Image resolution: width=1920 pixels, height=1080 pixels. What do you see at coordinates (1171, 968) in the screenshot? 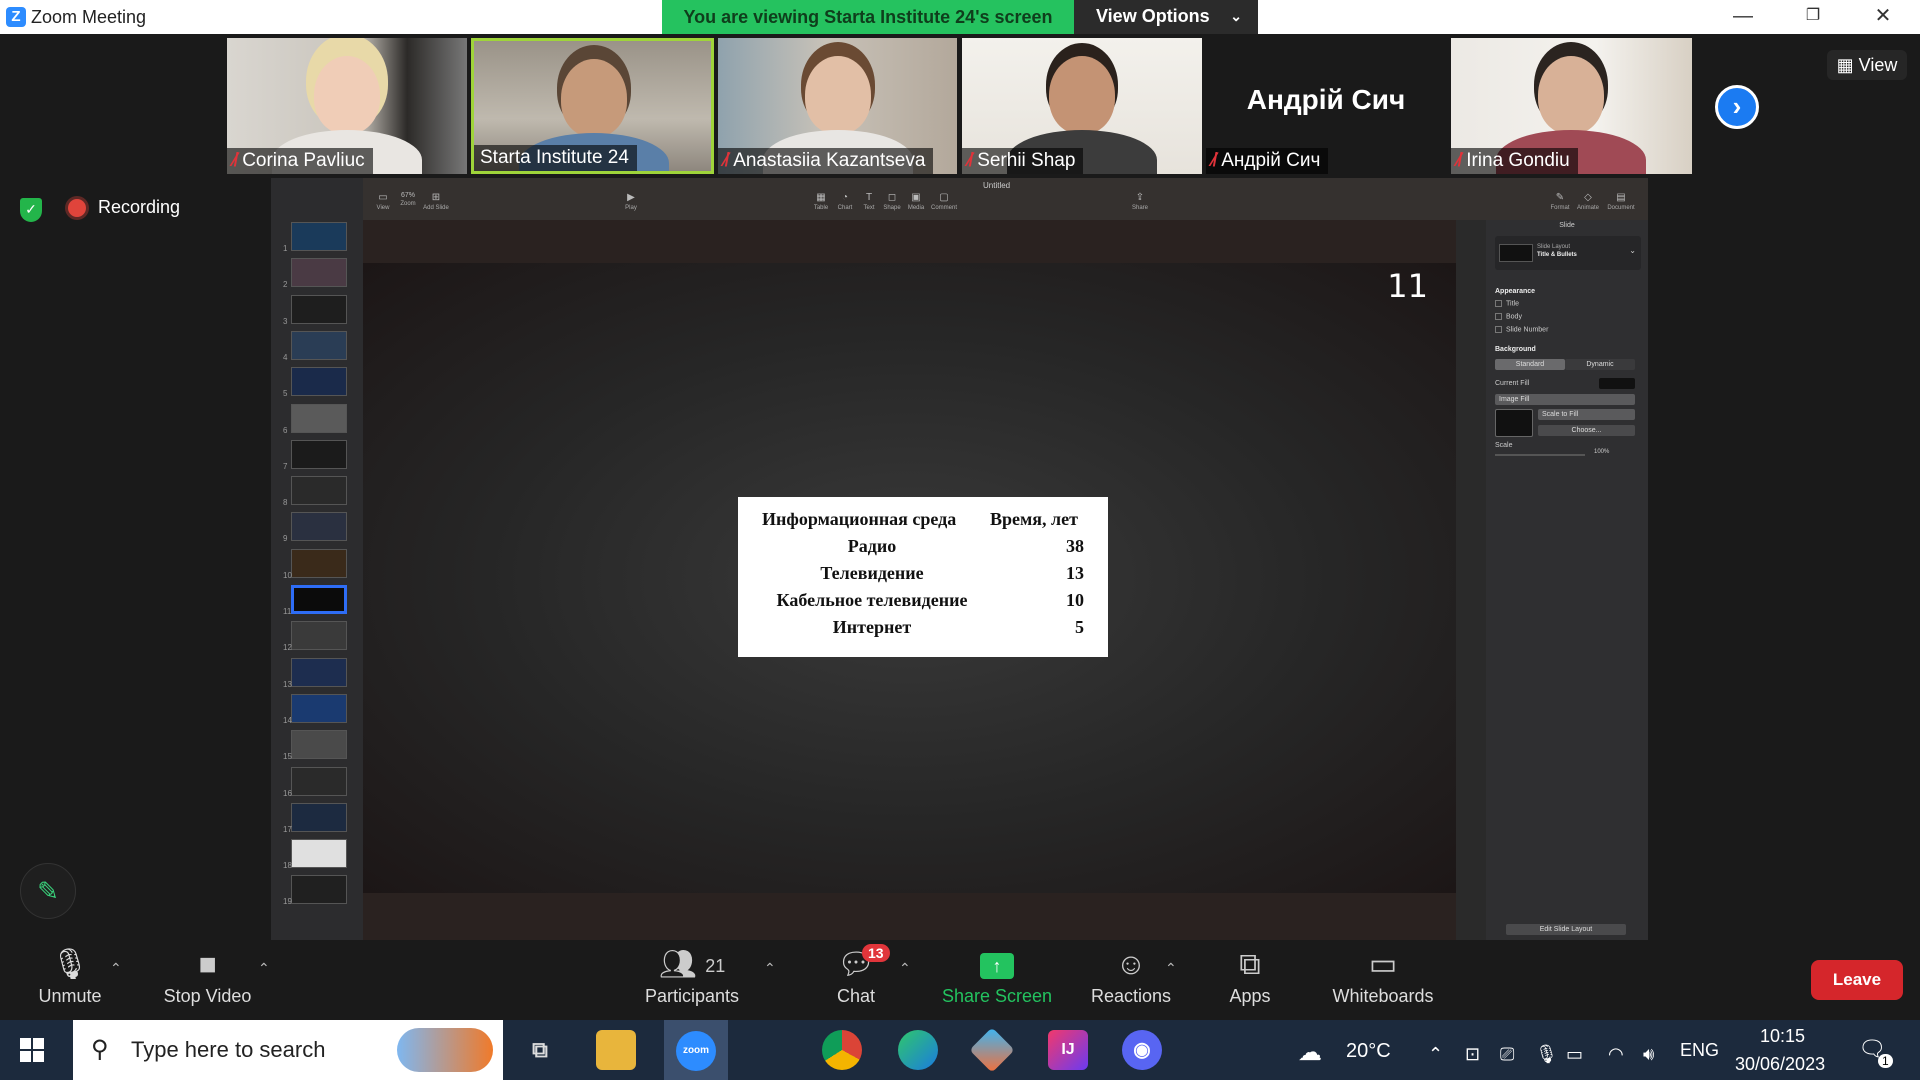
I see `reactions-options-caret: ⌃` at bounding box center [1171, 968].